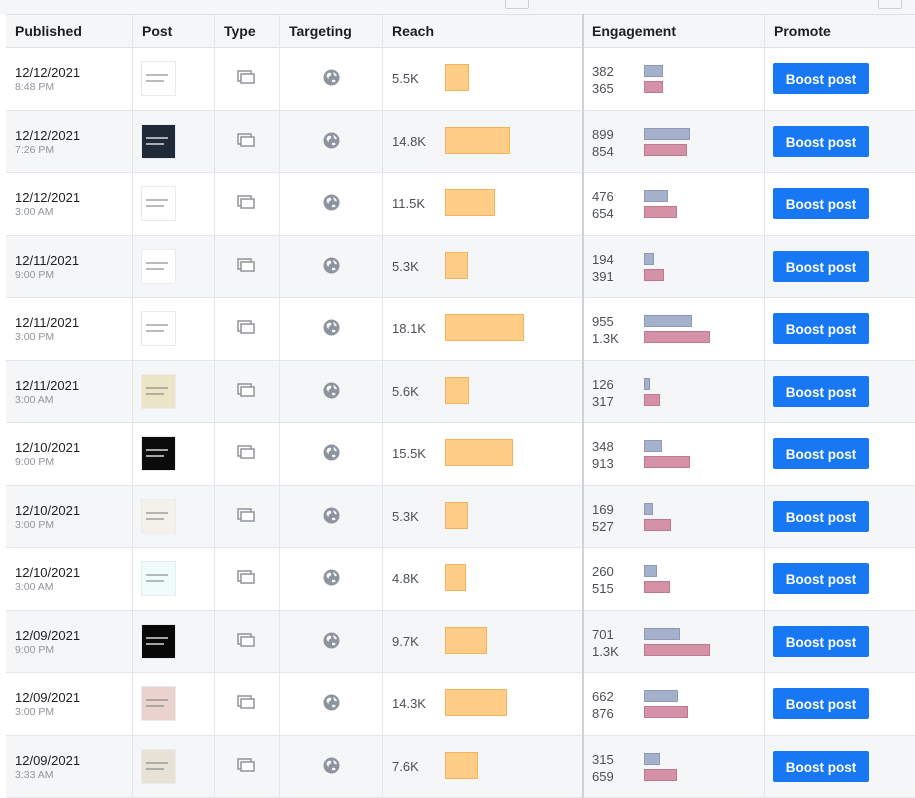 This screenshot has width=915, height=798. Describe the element at coordinates (34, 87) in the screenshot. I see `published-time: 8:48 PM` at that location.